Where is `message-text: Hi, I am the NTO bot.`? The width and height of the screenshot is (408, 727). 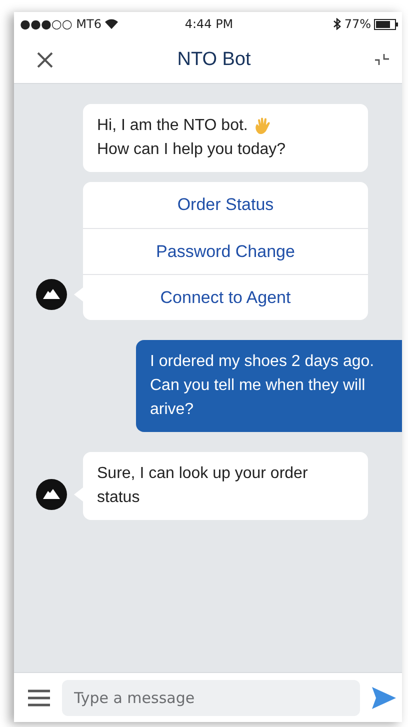
message-text: Hi, I am the NTO bot. is located at coordinates (172, 126).